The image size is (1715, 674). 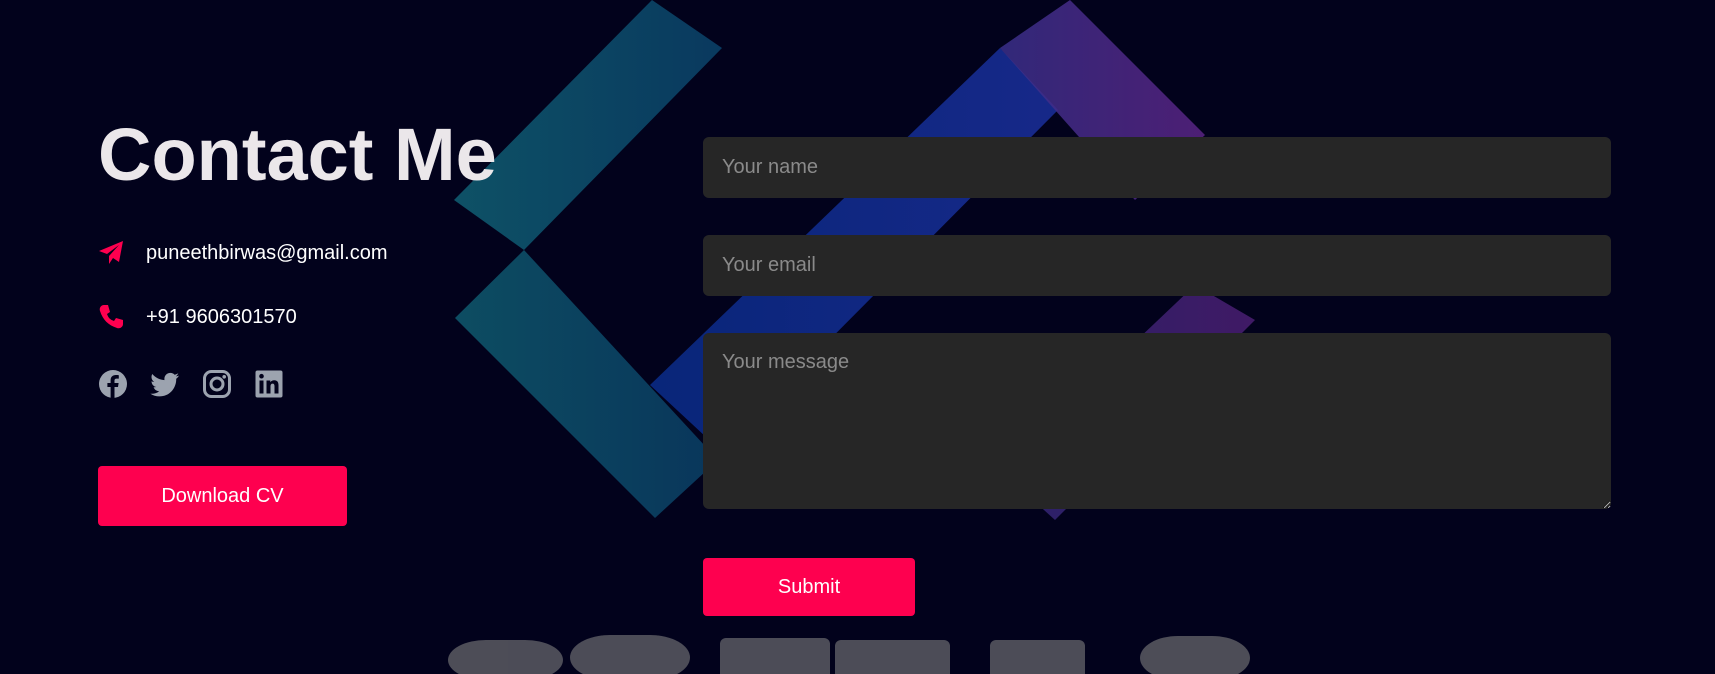 I want to click on phone-row: +91 9606301570, so click(x=197, y=317).